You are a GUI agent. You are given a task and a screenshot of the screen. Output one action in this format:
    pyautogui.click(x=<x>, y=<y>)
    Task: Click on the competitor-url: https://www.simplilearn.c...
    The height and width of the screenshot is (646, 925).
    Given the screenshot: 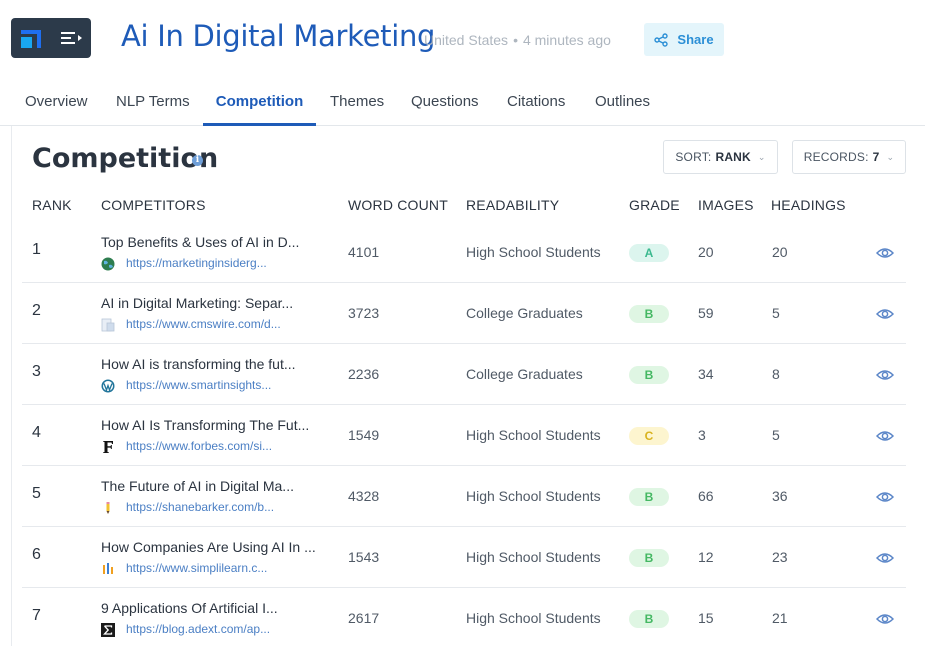 What is the action you would take?
    pyautogui.click(x=196, y=568)
    